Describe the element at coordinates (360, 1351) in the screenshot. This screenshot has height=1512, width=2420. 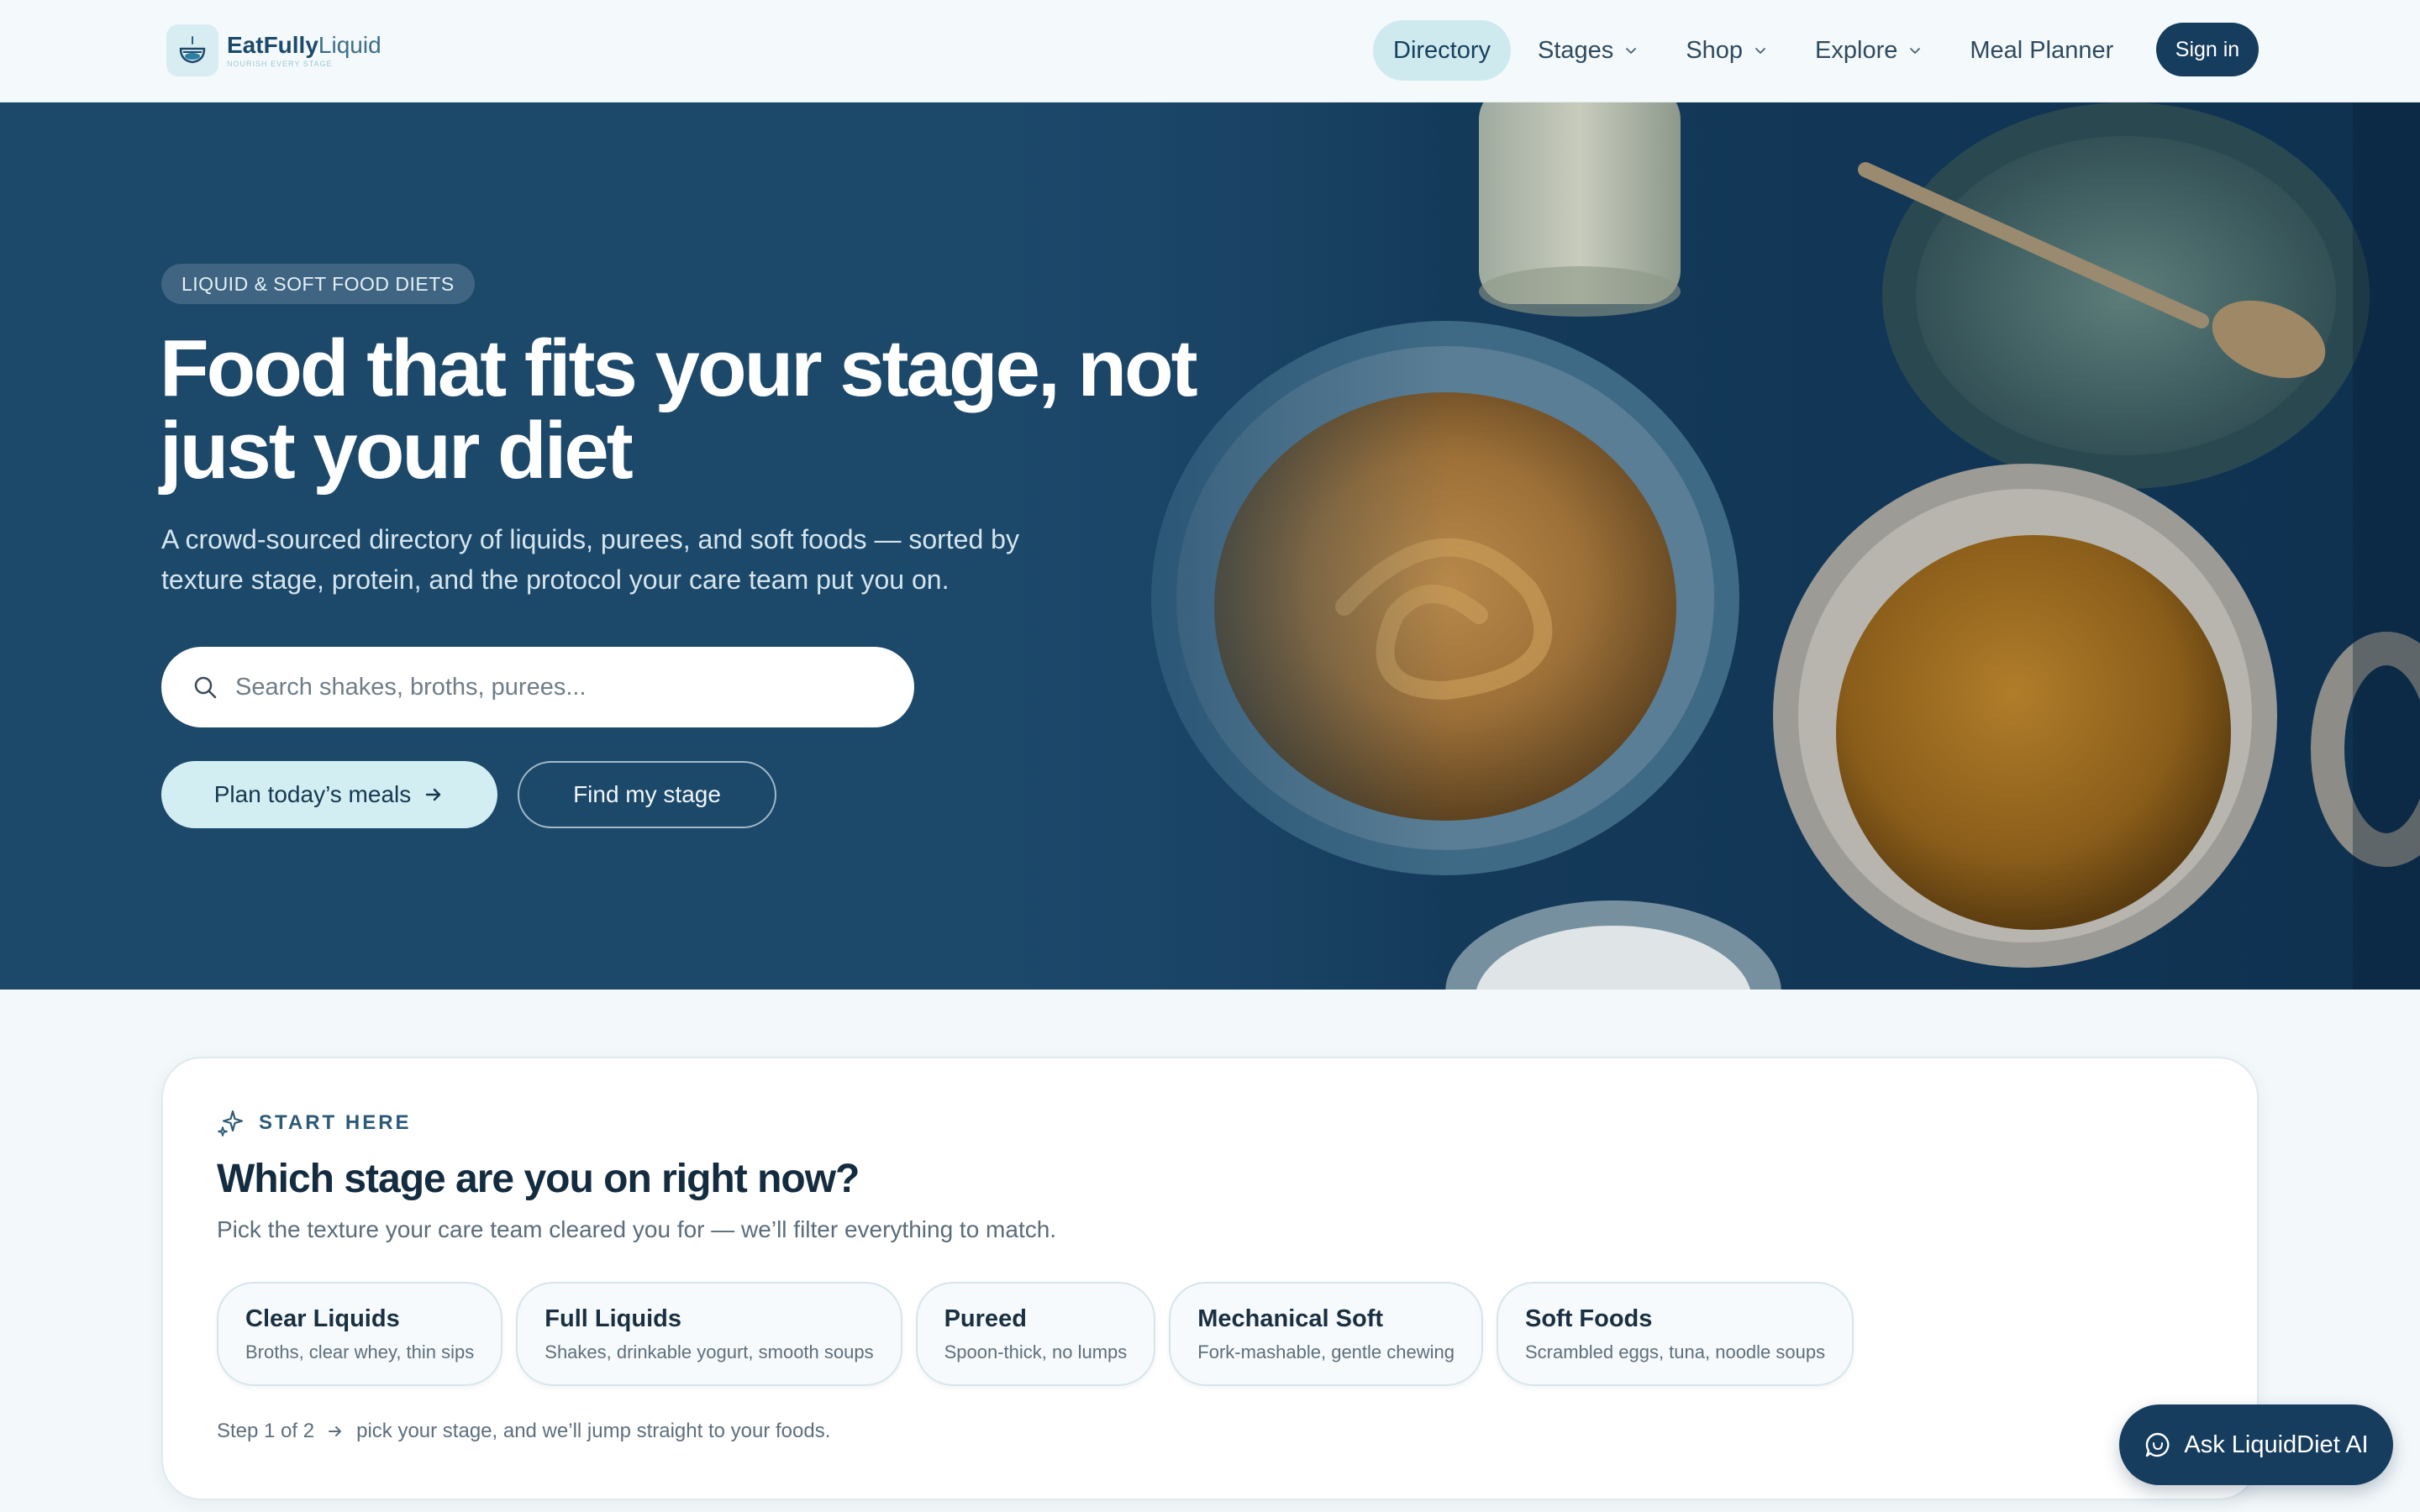
I see `stage-description: Broths, clear whey, thin sips` at that location.